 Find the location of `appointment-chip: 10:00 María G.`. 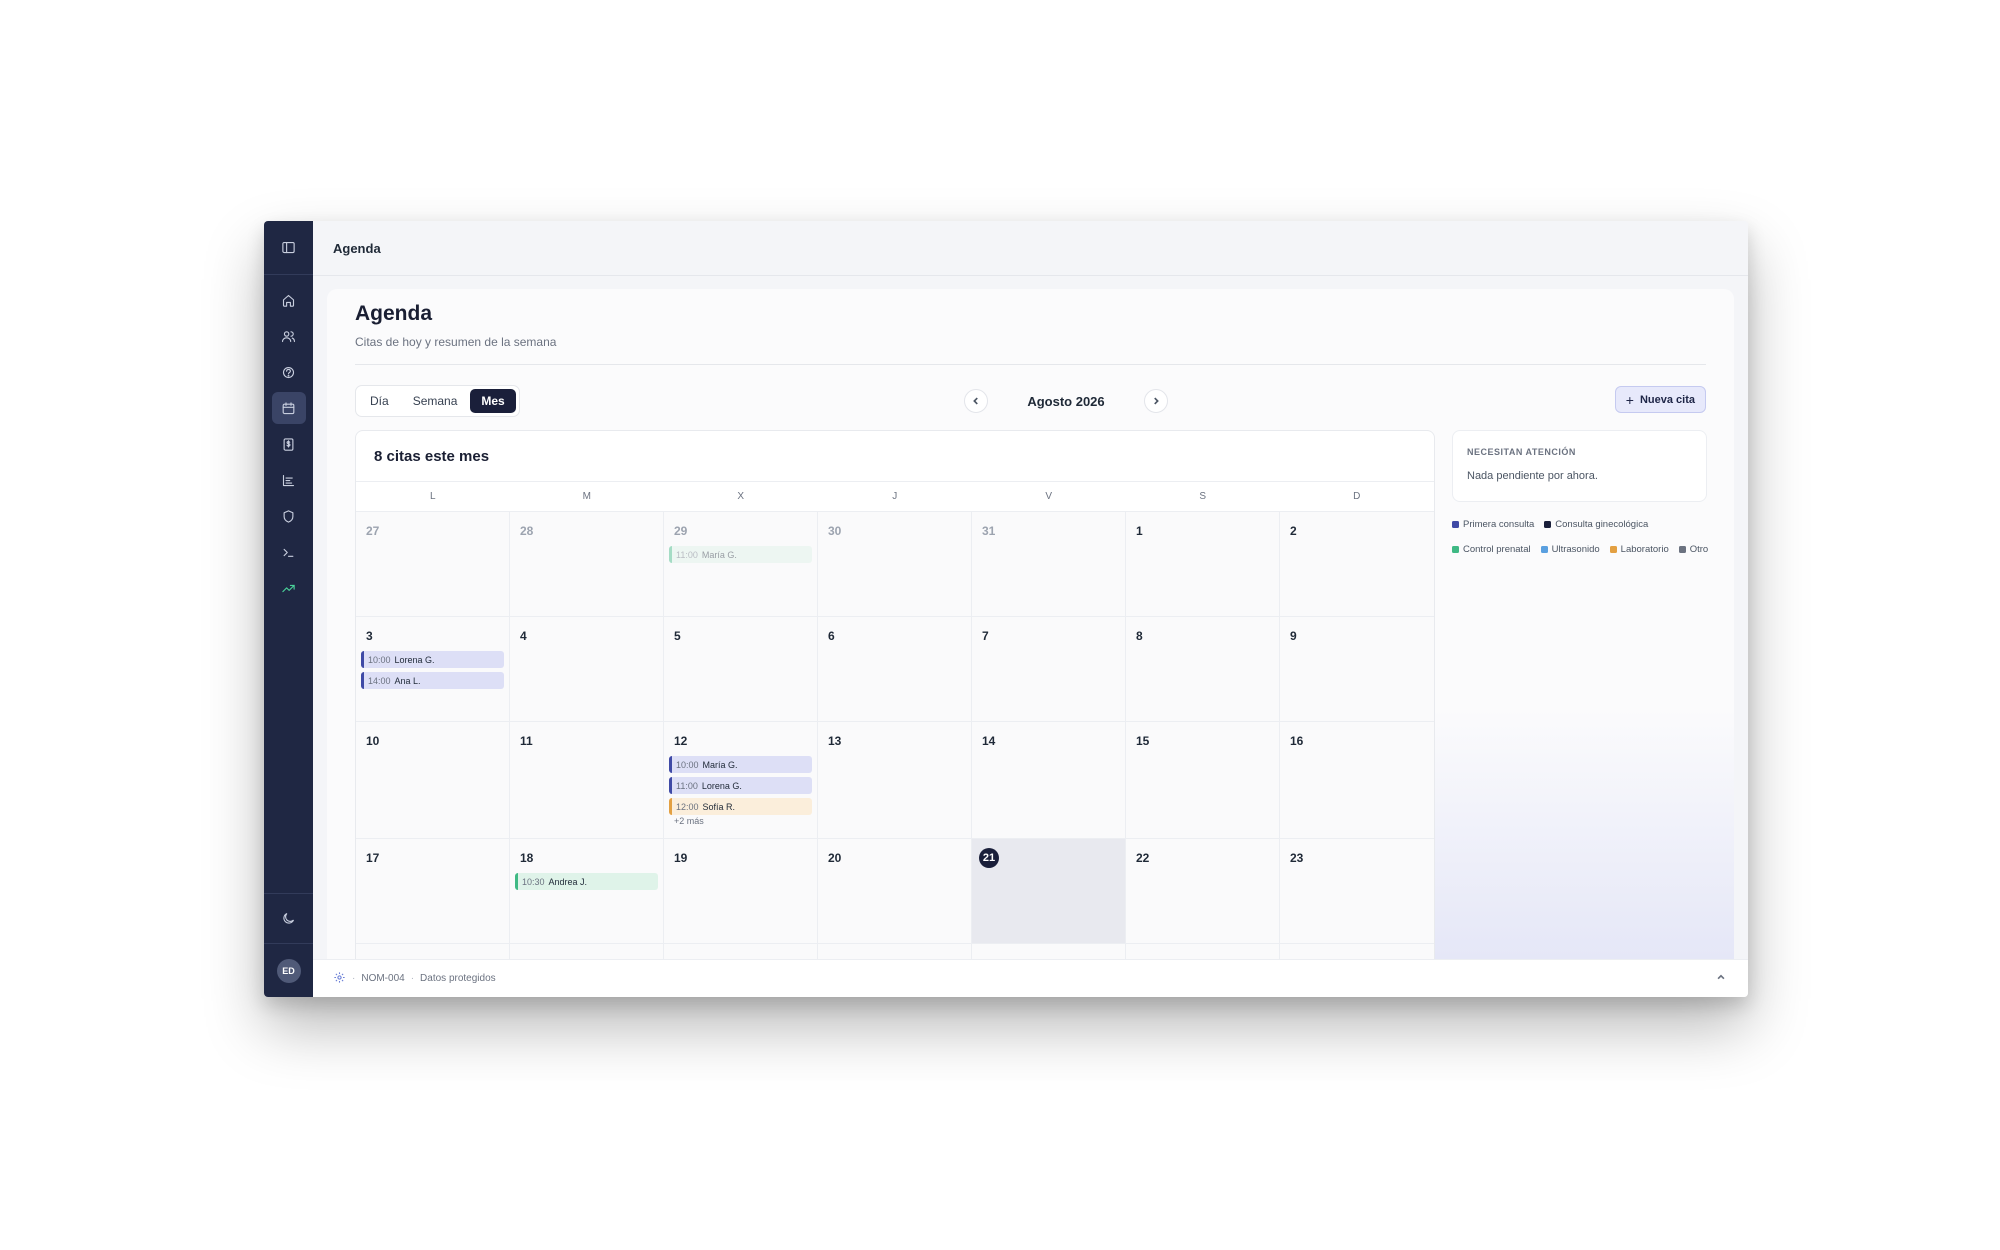

appointment-chip: 10:00 María G. is located at coordinates (740, 764).